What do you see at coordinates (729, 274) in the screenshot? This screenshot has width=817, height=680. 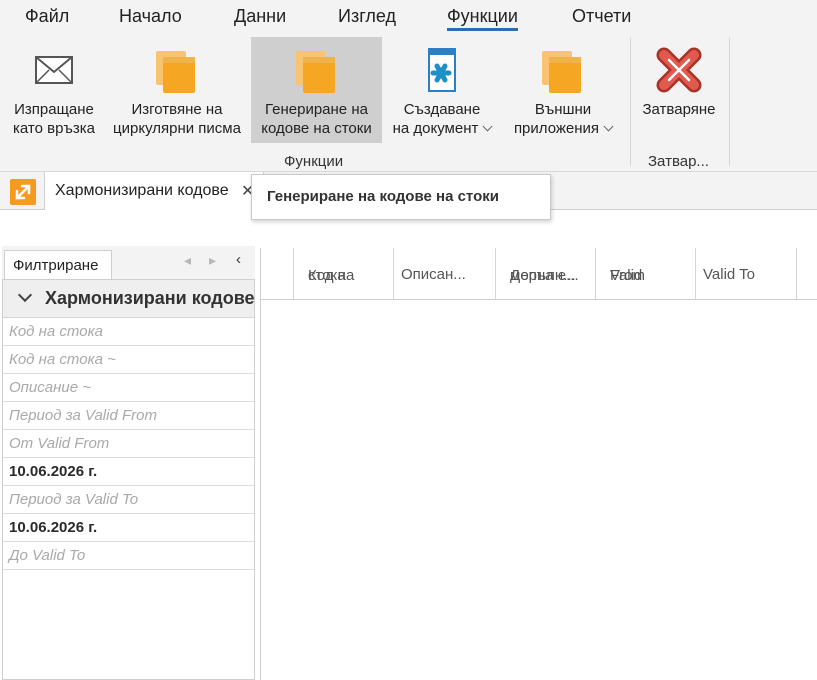 I see `column-label: Valid To` at bounding box center [729, 274].